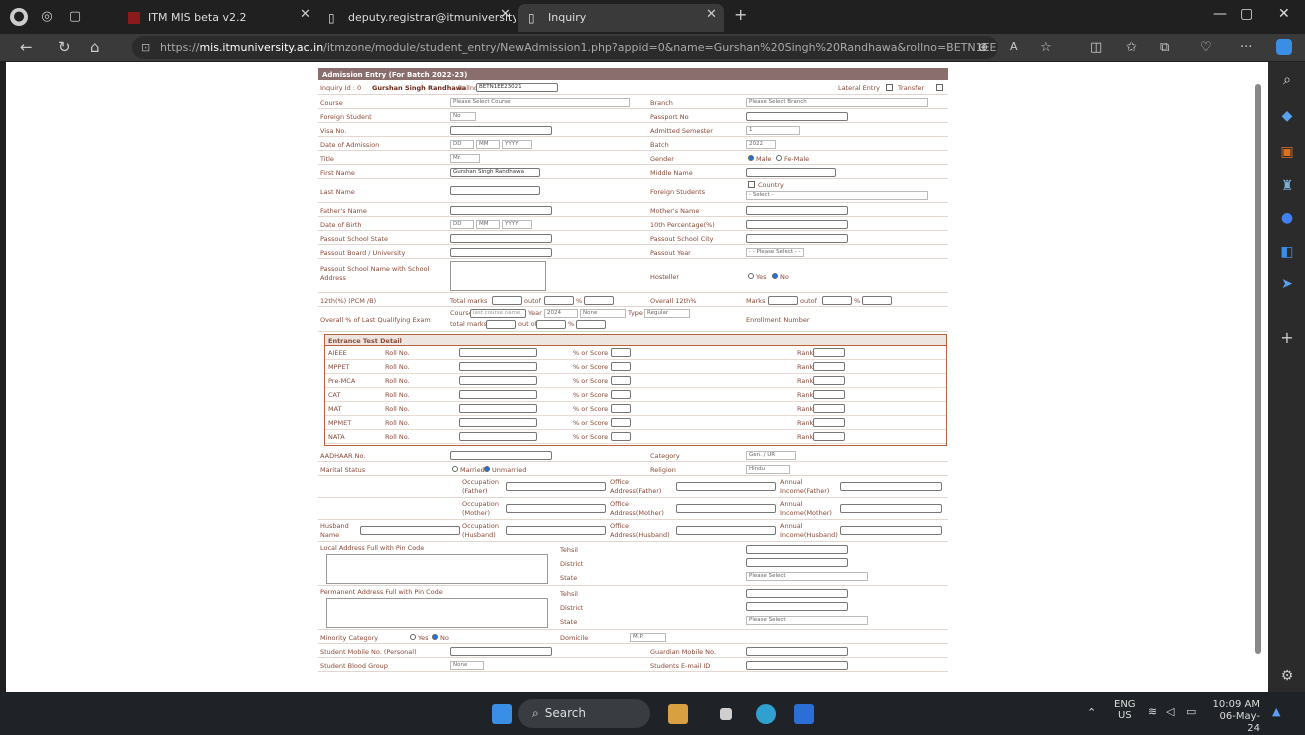  What do you see at coordinates (1170, 711) in the screenshot?
I see `volume-icon: ◁` at bounding box center [1170, 711].